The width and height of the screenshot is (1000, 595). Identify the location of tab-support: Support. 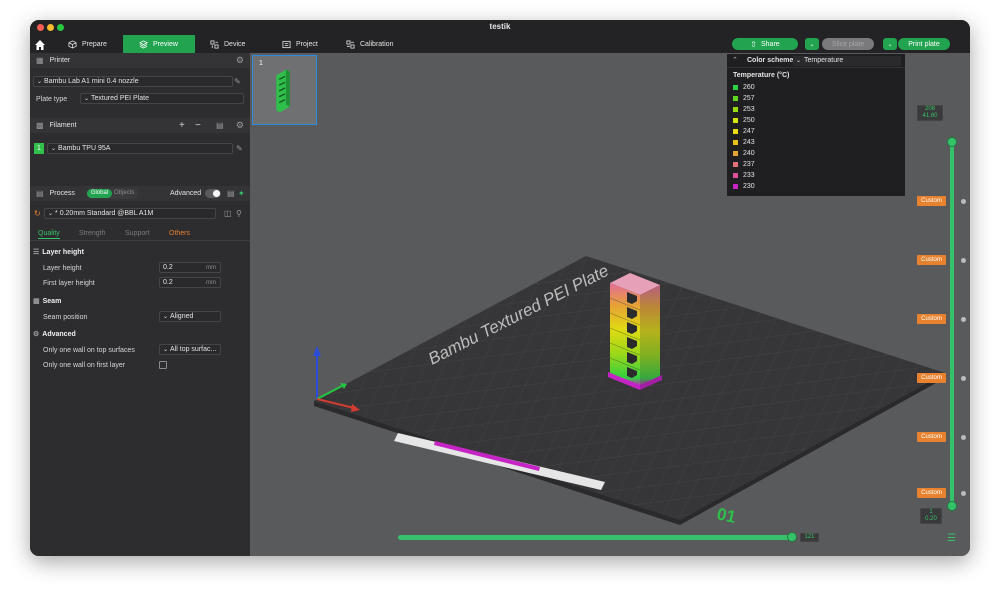
(137, 233).